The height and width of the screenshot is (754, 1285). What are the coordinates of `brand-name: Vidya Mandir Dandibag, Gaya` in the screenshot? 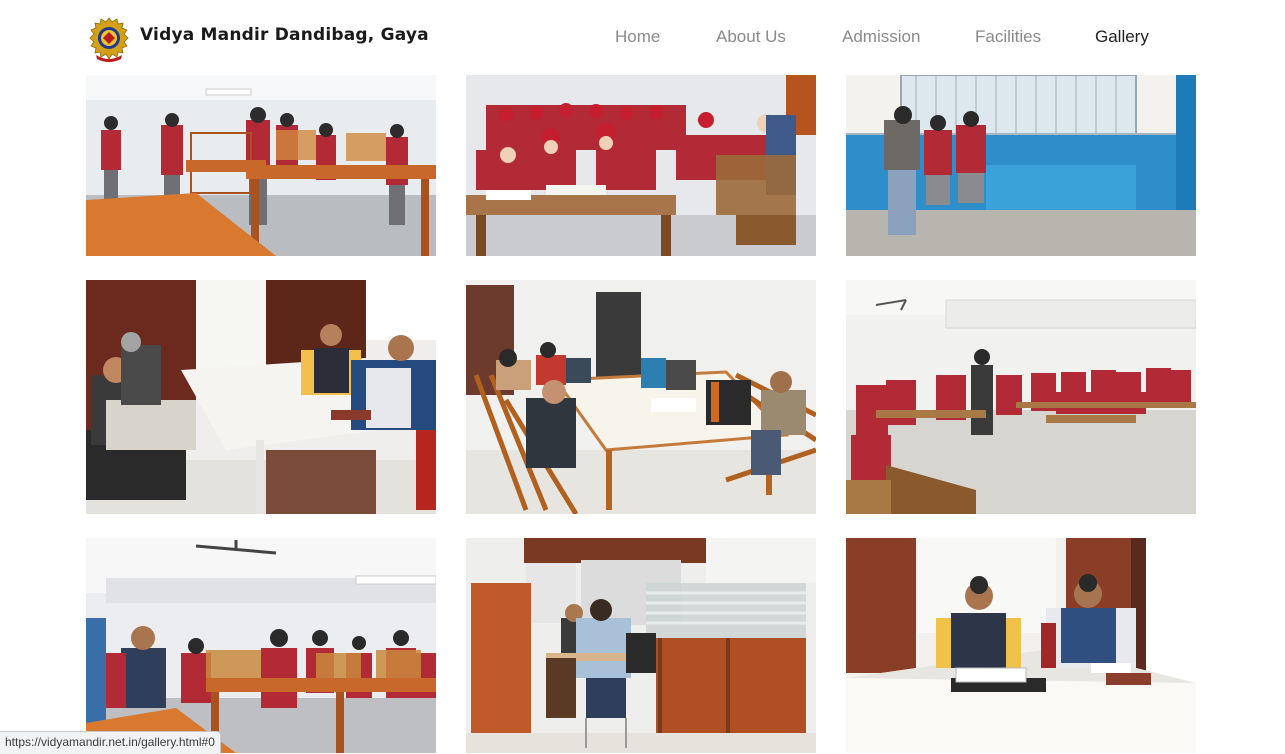 It's located at (284, 35).